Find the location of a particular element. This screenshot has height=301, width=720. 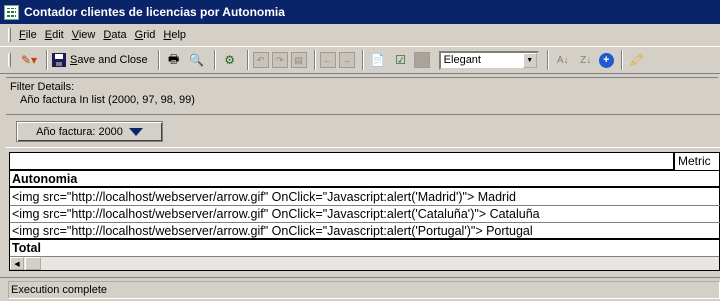

grid-app-icon is located at coordinates (11, 12).